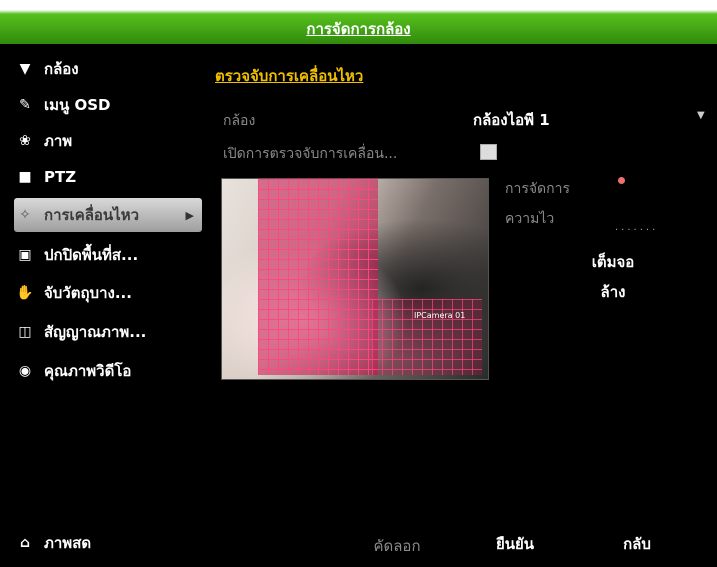 The image size is (717, 567). What do you see at coordinates (25, 105) in the screenshot?
I see `osd-icon: ✎` at bounding box center [25, 105].